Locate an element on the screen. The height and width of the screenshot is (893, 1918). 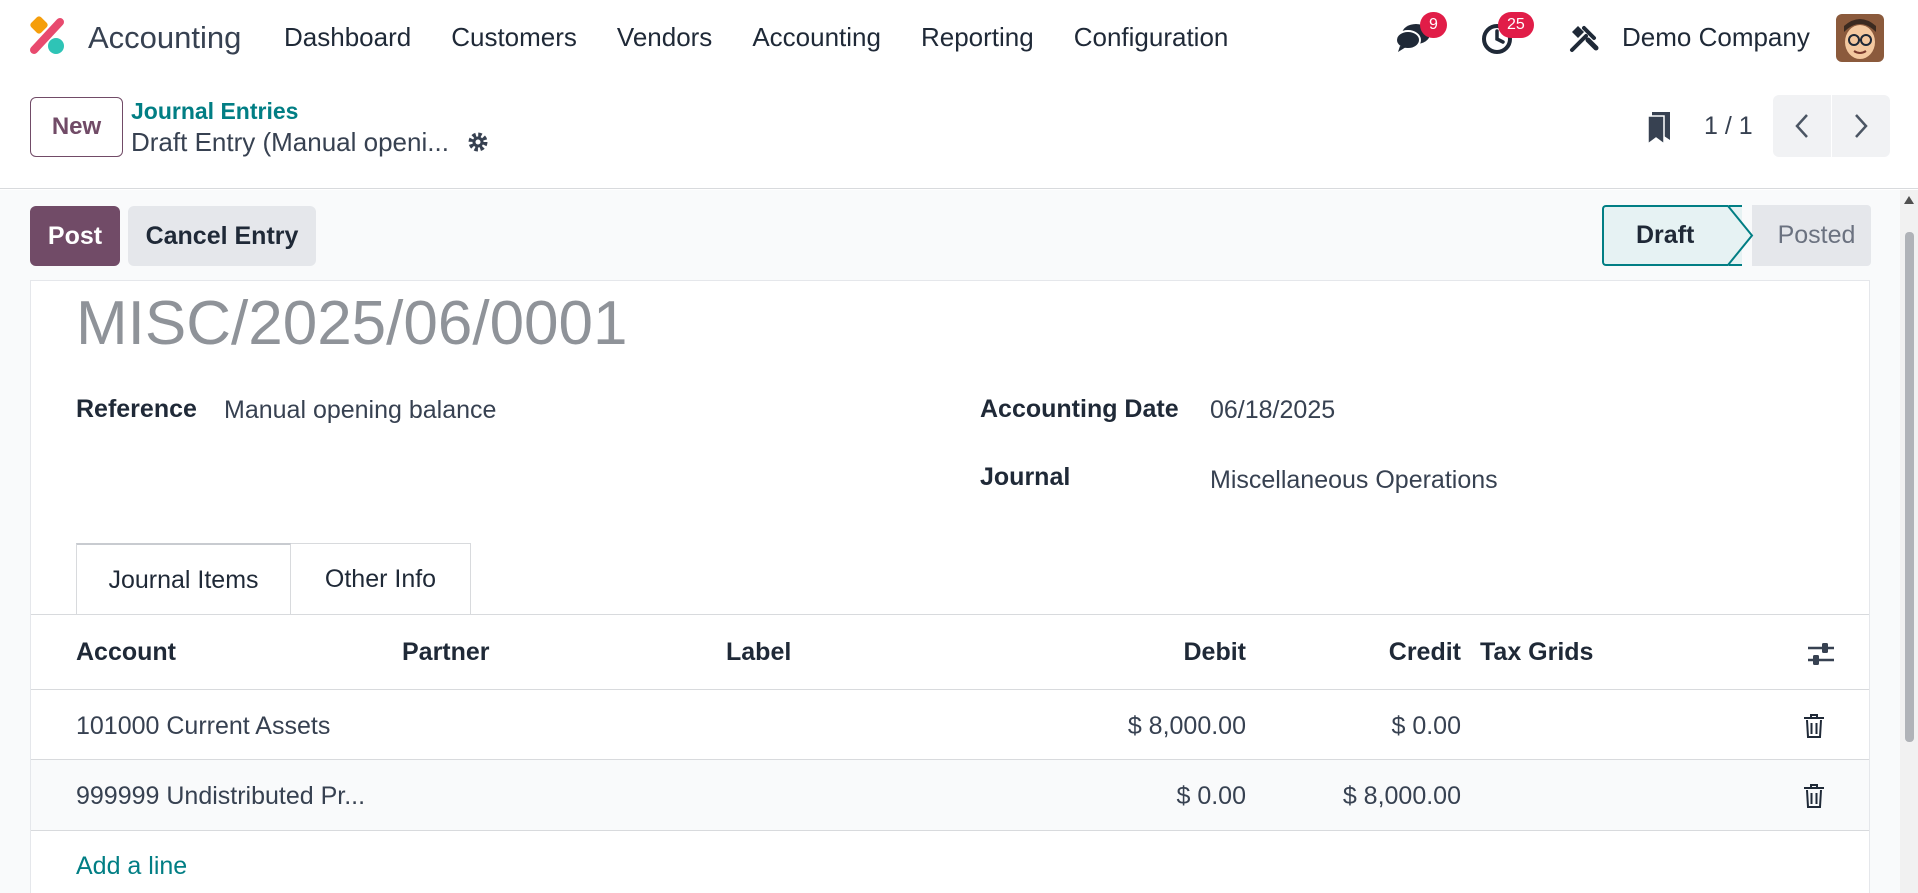
pager-next-button is located at coordinates (1861, 126).